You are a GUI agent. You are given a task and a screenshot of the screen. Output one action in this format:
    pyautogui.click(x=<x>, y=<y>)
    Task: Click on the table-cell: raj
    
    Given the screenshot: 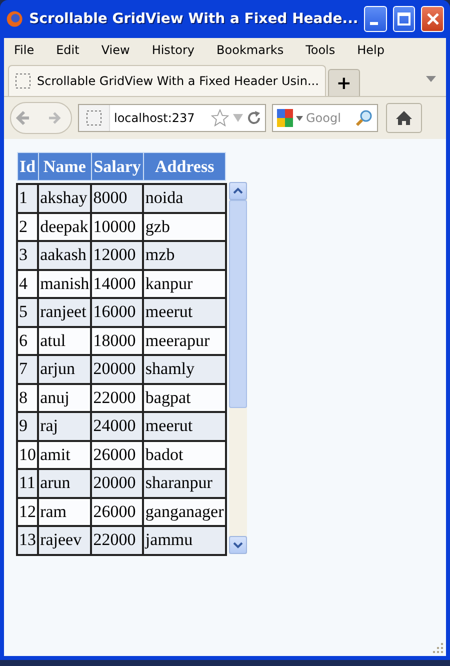 What is the action you would take?
    pyautogui.click(x=65, y=426)
    